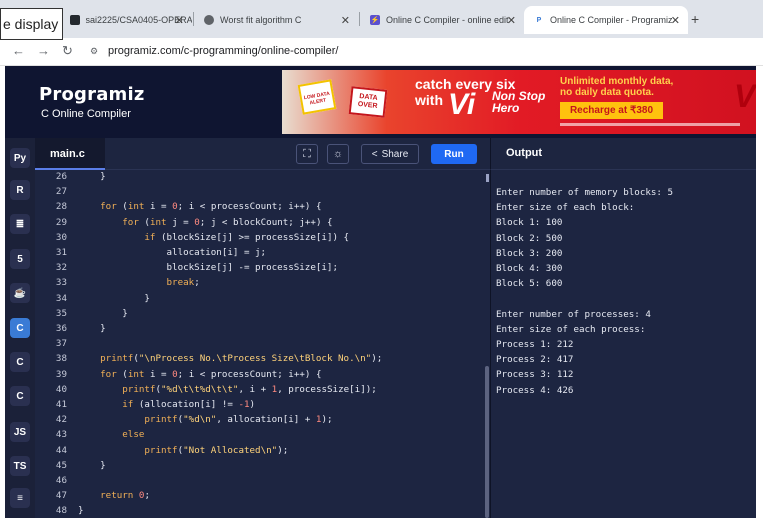  What do you see at coordinates (487, 442) in the screenshot?
I see `scrollbar-thumb` at bounding box center [487, 442].